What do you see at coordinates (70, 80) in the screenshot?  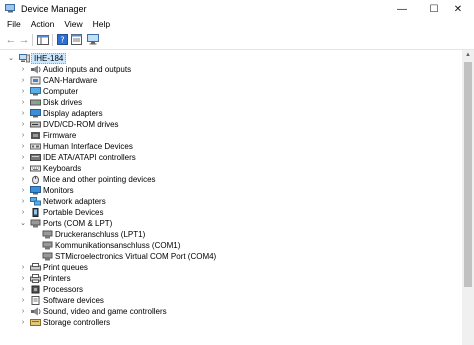 I see `tree-item-label: CAN-Hardware` at bounding box center [70, 80].